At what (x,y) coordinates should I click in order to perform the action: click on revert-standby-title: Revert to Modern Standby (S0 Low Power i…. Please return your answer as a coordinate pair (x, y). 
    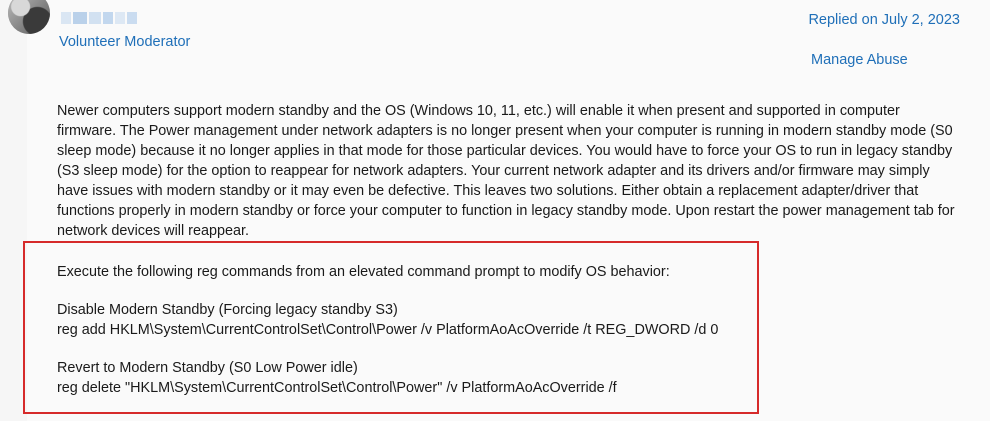
    Looking at the image, I should click on (207, 368).